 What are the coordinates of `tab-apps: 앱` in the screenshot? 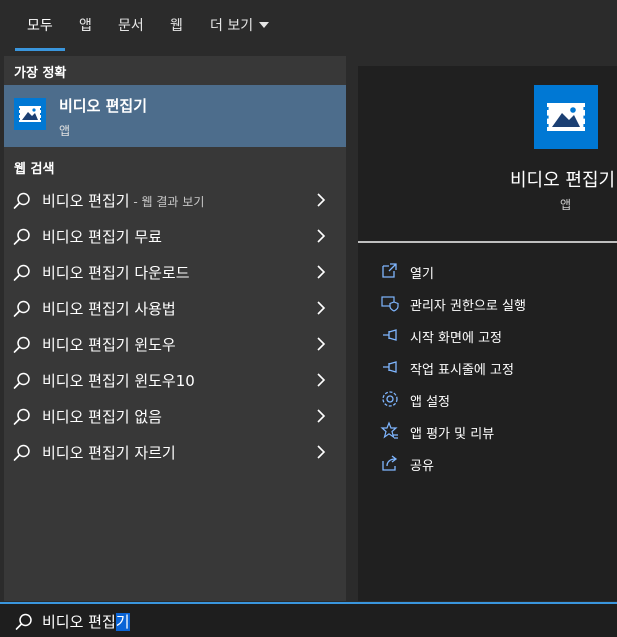 It's located at (85, 26).